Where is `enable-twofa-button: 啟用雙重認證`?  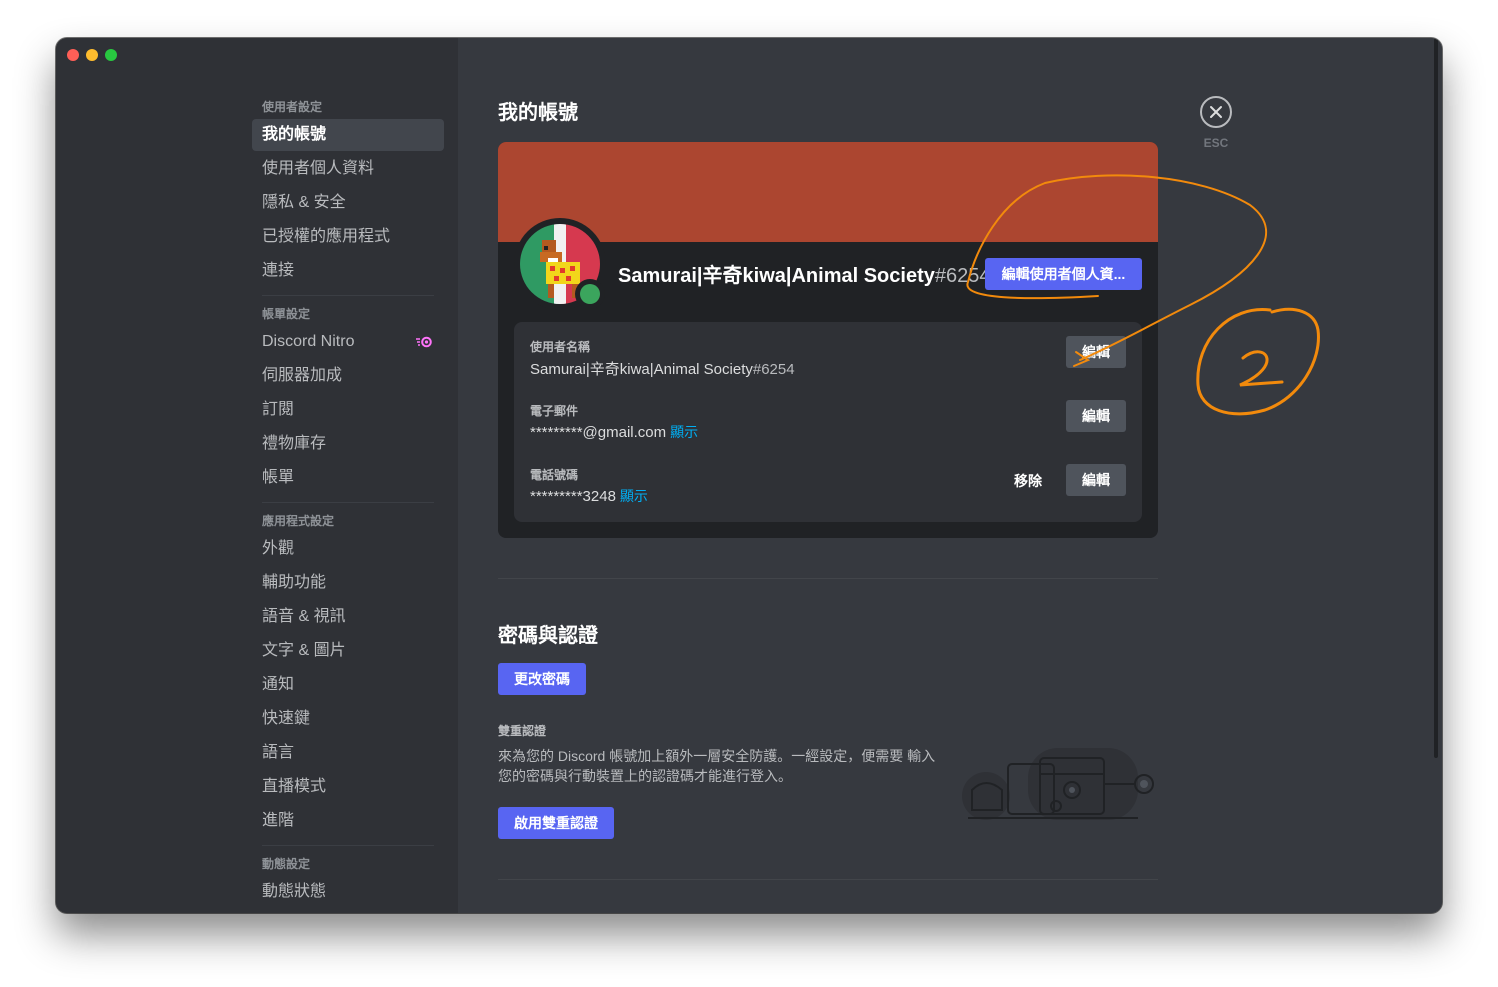
enable-twofa-button: 啟用雙重認證 is located at coordinates (556, 823).